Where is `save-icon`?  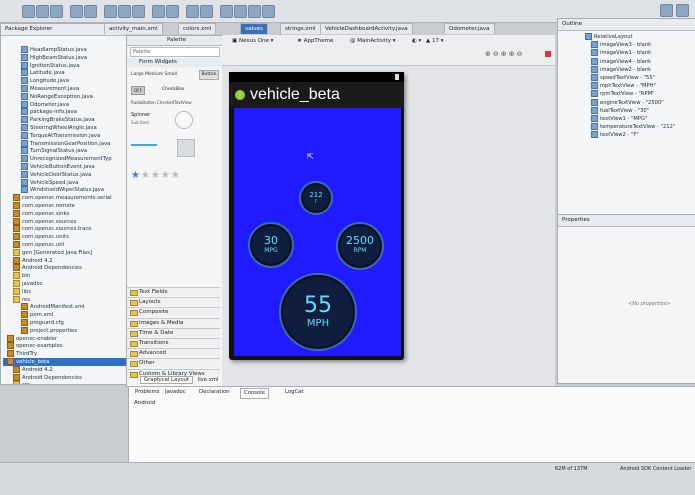
save-icon is located at coordinates (42, 11).